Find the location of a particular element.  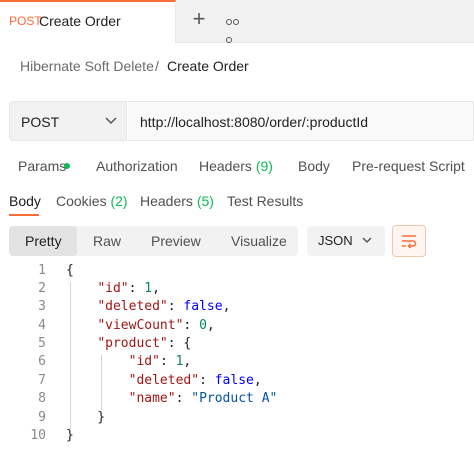

active-tab-underline is located at coordinates (24, 215).